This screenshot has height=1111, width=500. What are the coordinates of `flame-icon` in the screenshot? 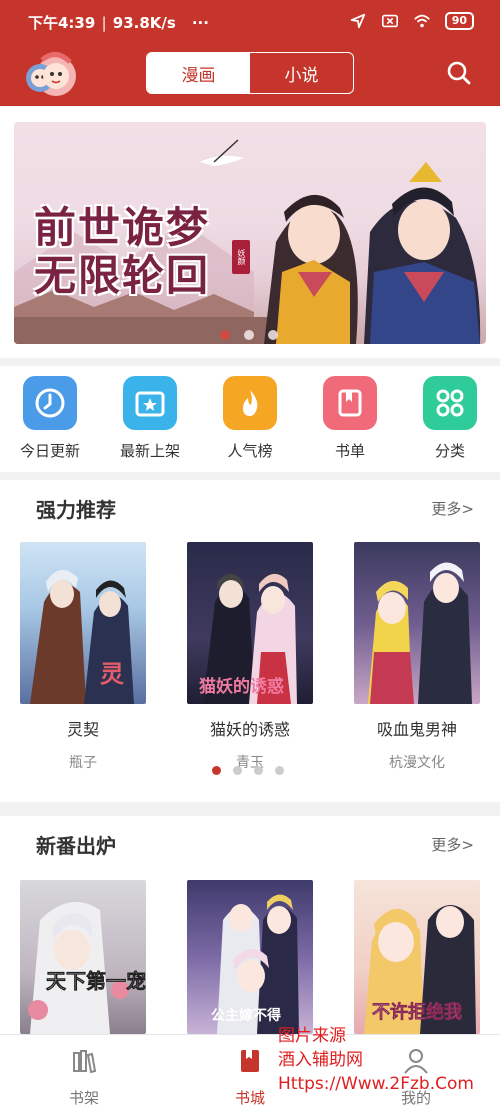 It's located at (250, 403).